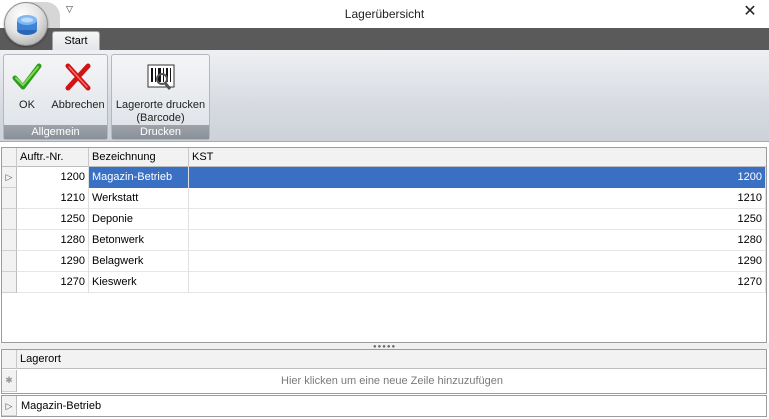 This screenshot has width=769, height=419. I want to click on cell-kst: 1280, so click(477, 240).